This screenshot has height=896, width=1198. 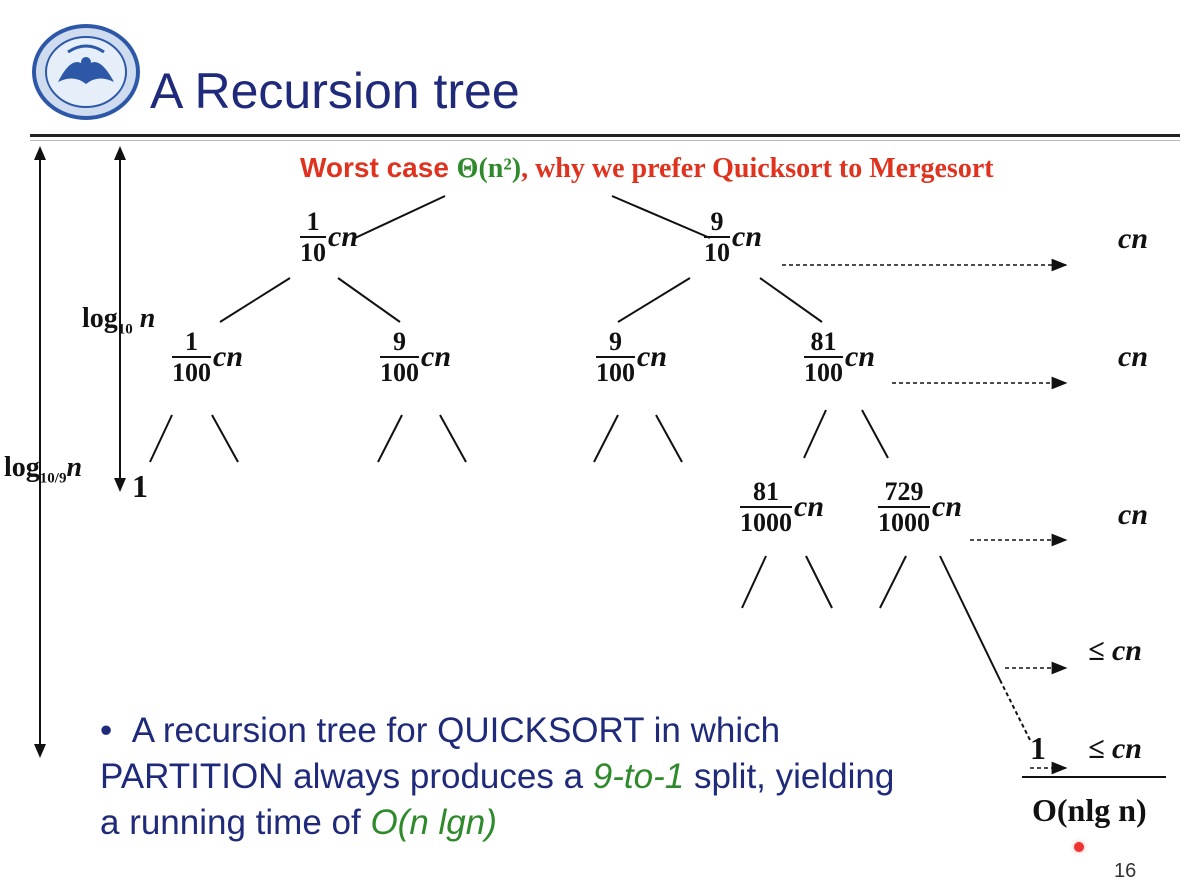 What do you see at coordinates (120, 485) in the screenshot?
I see `height-arrow-short-bottom` at bounding box center [120, 485].